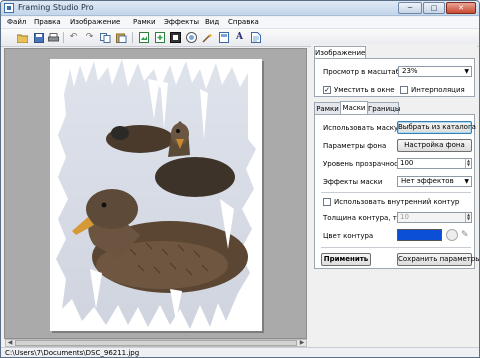 The height and width of the screenshot is (358, 480). Describe the element at coordinates (419, 235) in the screenshot. I see `contour-color-swatch` at that location.